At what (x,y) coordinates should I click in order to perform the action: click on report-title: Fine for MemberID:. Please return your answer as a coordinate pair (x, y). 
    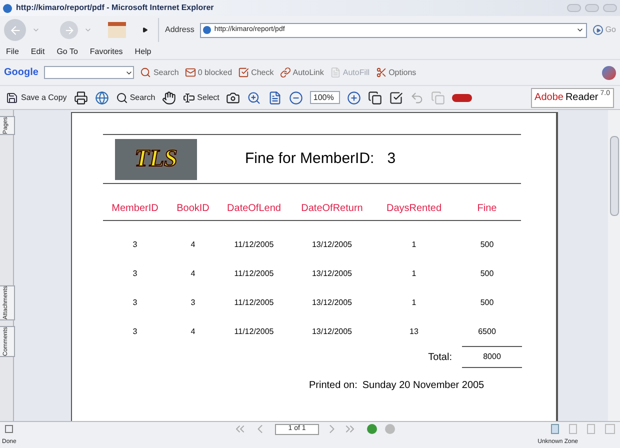
    Looking at the image, I should click on (309, 158).